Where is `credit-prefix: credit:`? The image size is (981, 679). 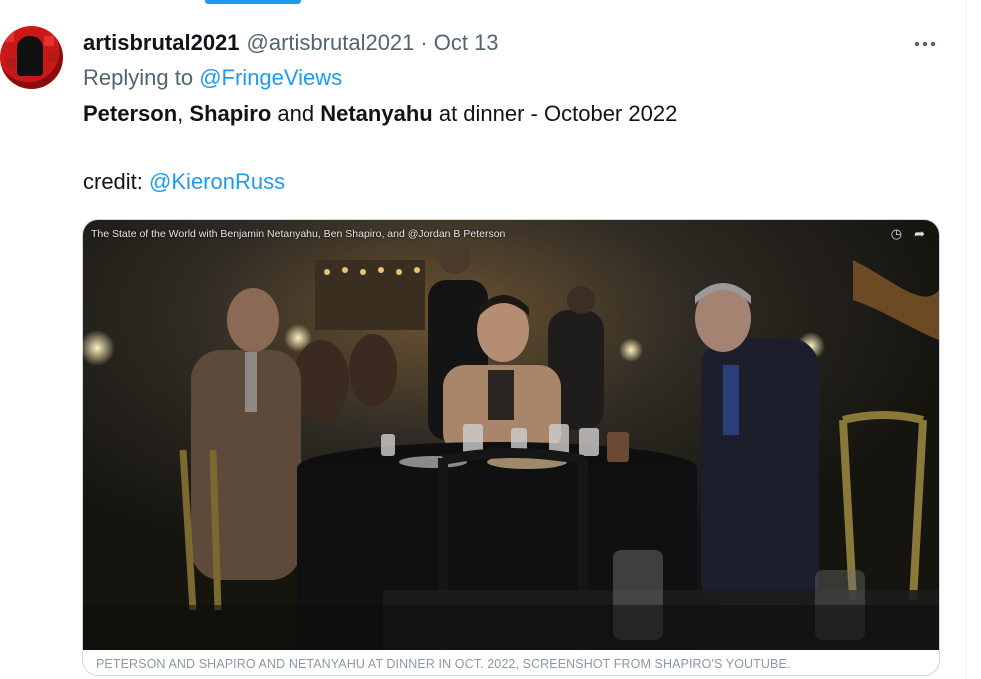
credit-prefix: credit: is located at coordinates (113, 181).